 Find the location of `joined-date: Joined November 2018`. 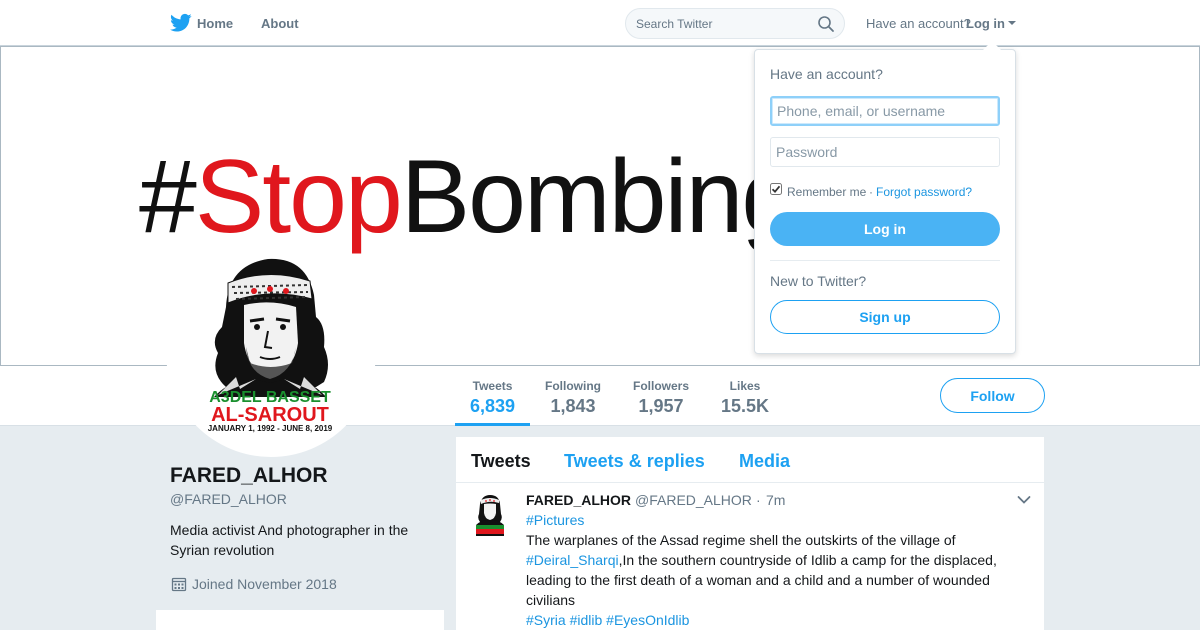

joined-date: Joined November 2018 is located at coordinates (264, 584).